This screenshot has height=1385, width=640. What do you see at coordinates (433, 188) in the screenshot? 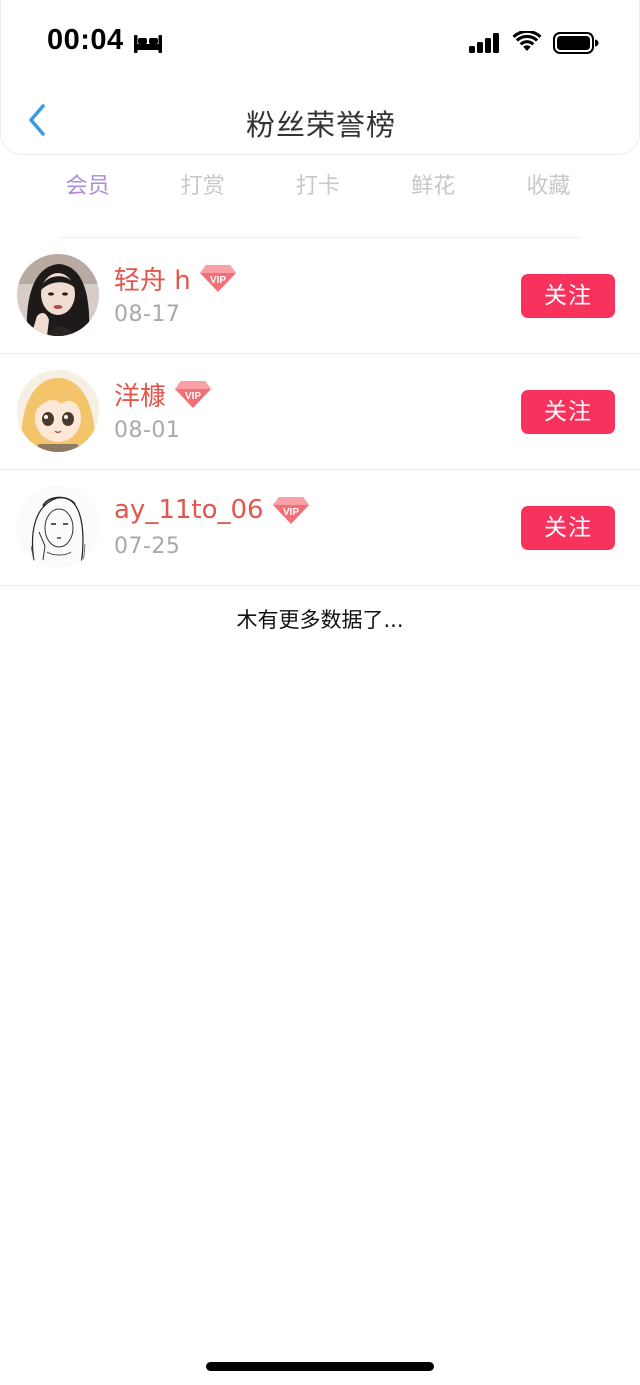
I see `tab-flowers: 鲜花` at bounding box center [433, 188].